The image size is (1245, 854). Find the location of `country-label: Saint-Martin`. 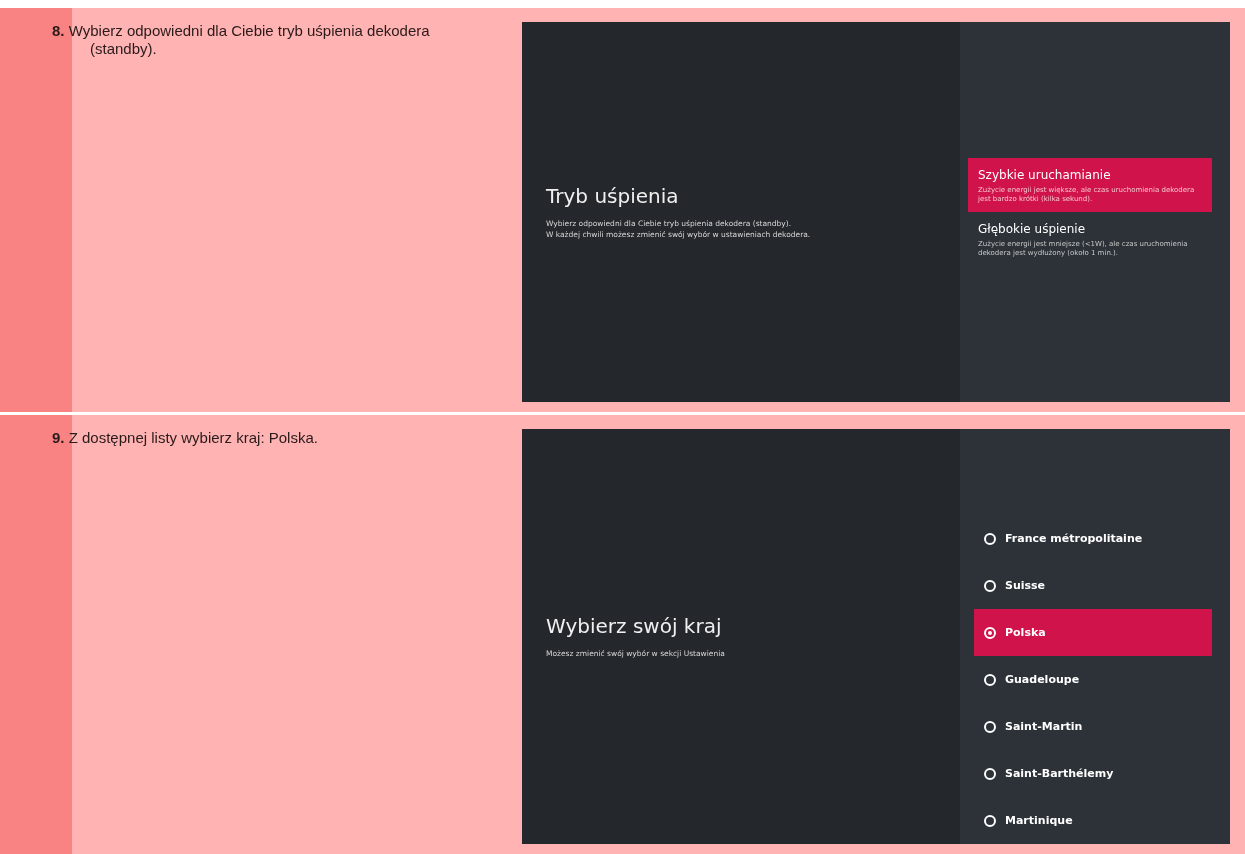

country-label: Saint-Martin is located at coordinates (1044, 726).